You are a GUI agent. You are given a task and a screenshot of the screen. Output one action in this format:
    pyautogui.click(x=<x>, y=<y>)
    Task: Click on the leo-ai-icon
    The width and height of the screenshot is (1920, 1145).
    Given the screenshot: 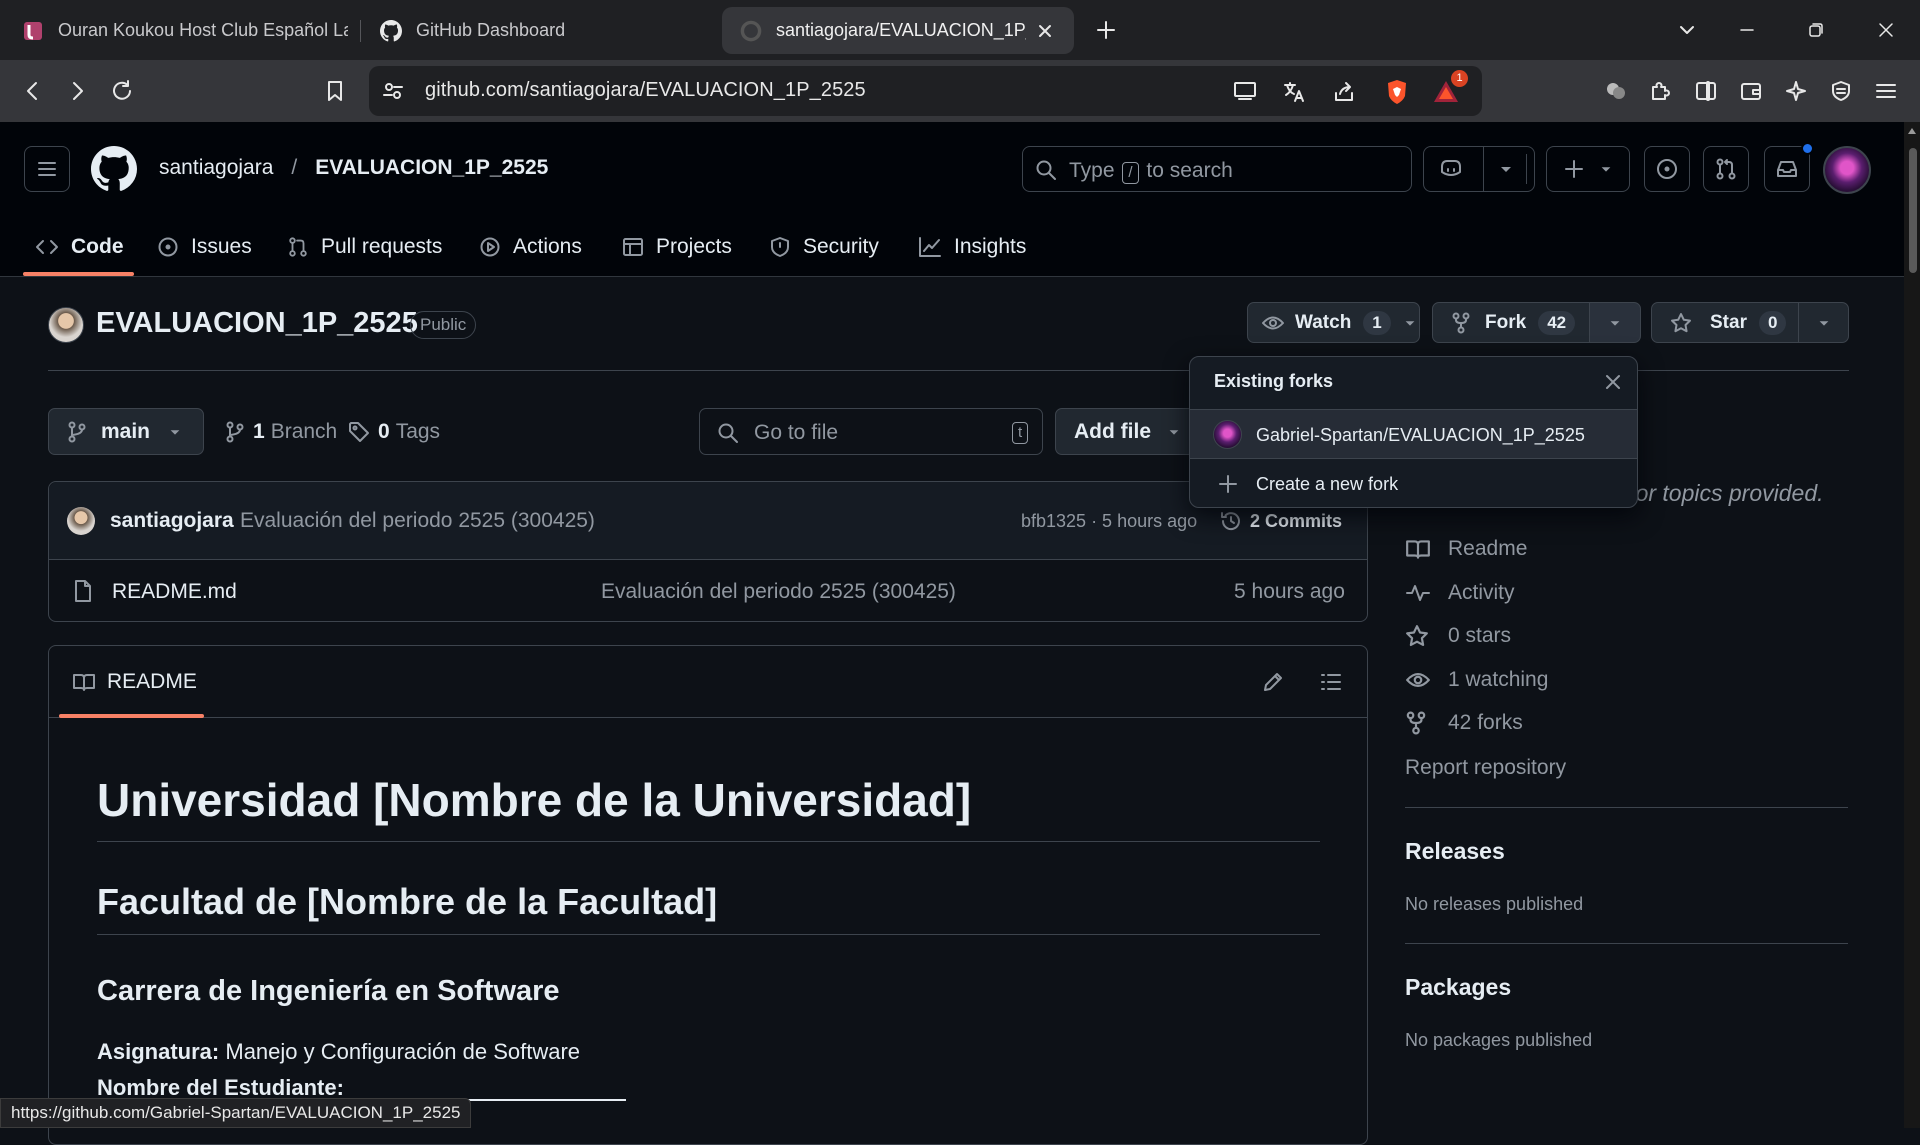 What is the action you would take?
    pyautogui.click(x=1616, y=91)
    